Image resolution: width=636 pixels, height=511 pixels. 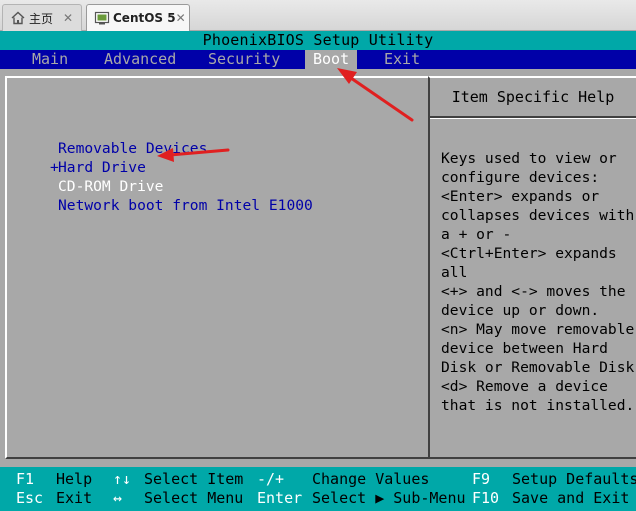 What do you see at coordinates (476, 234) in the screenshot?
I see `help-line: a + or -` at bounding box center [476, 234].